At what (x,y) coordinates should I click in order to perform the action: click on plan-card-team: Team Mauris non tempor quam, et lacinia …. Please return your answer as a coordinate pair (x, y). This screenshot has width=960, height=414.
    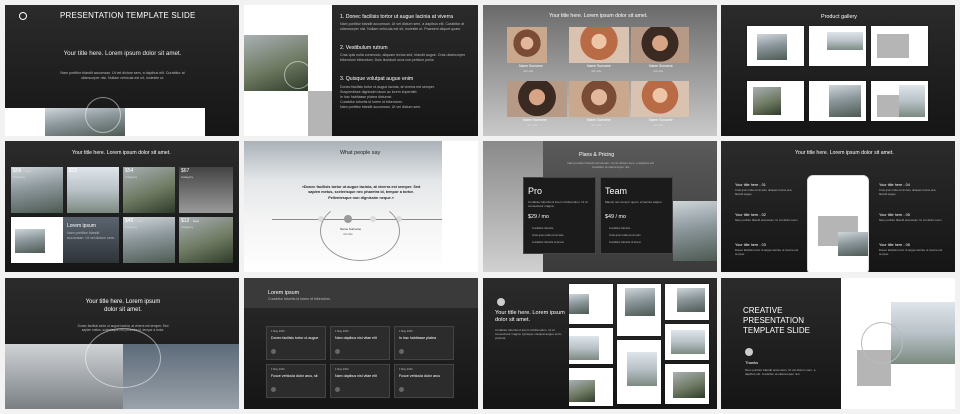
    Looking at the image, I should click on (636, 215).